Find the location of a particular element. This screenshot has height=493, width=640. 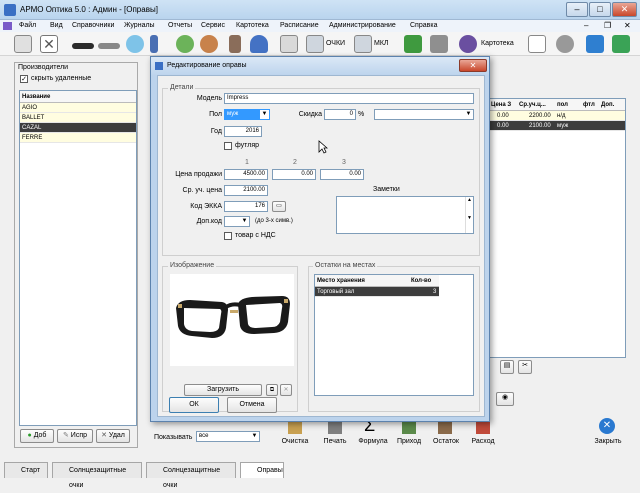

exchange-icon is located at coordinates (413, 44).